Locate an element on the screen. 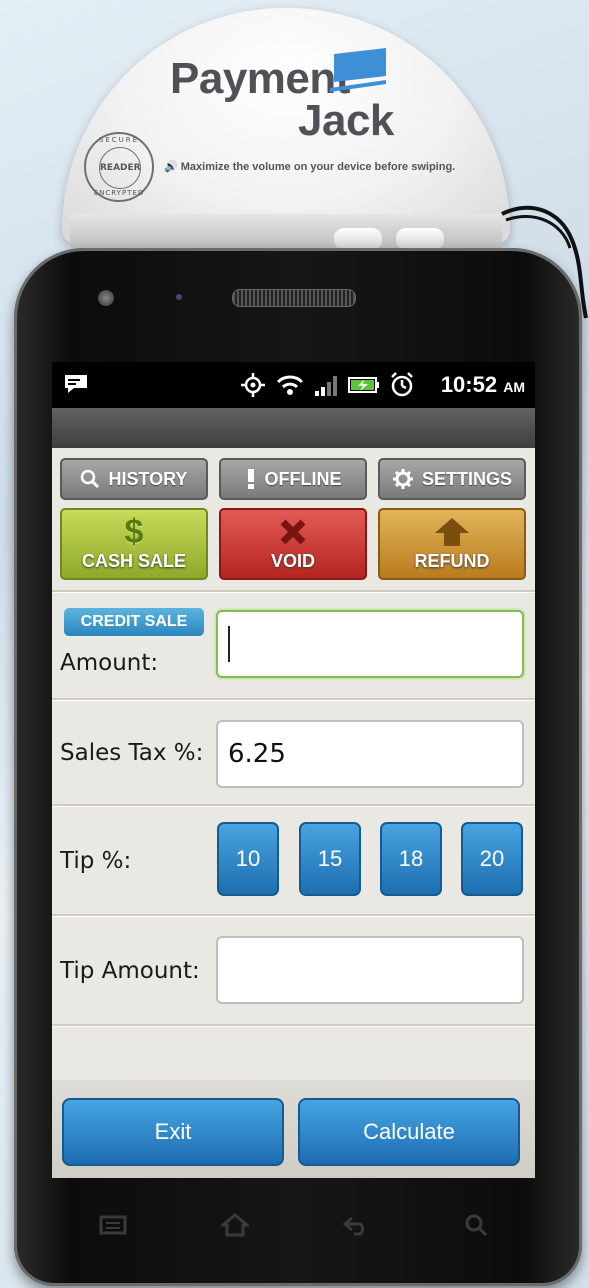  search-icon is located at coordinates (90, 479).